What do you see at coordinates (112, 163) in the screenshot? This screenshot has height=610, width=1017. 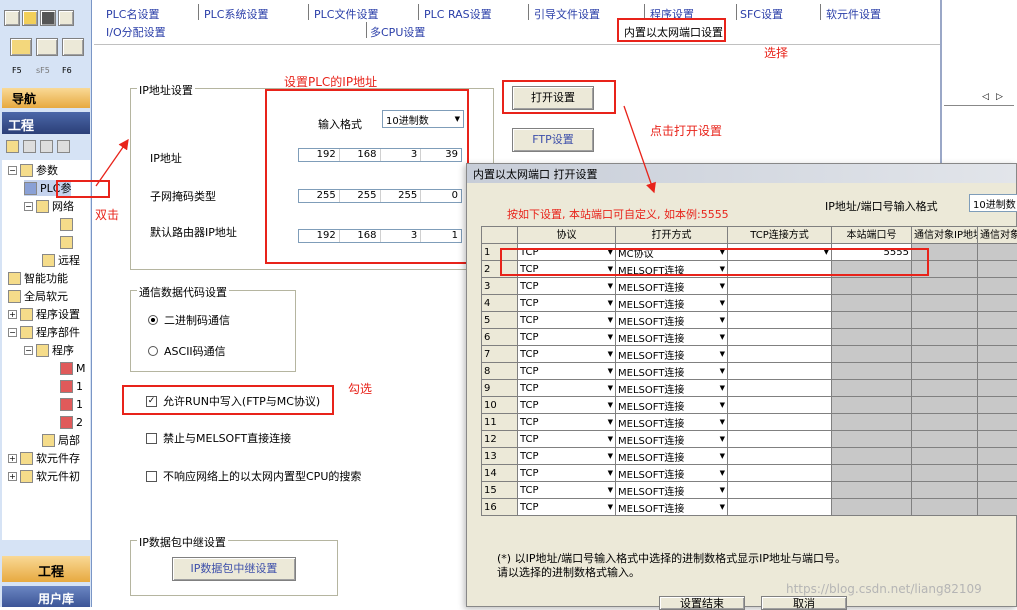 I see `arrow-double-click` at bounding box center [112, 163].